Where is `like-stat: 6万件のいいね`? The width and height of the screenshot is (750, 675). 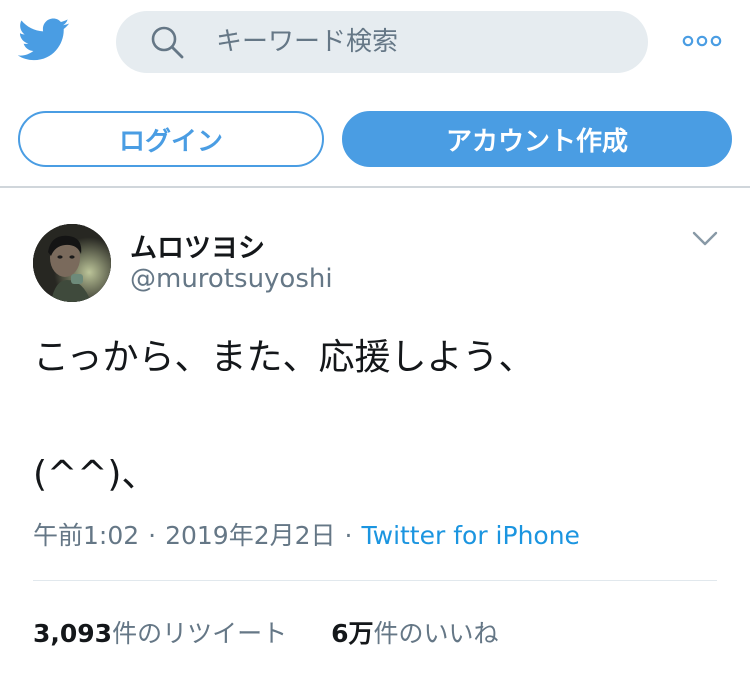 like-stat: 6万件のいいね is located at coordinates (414, 633).